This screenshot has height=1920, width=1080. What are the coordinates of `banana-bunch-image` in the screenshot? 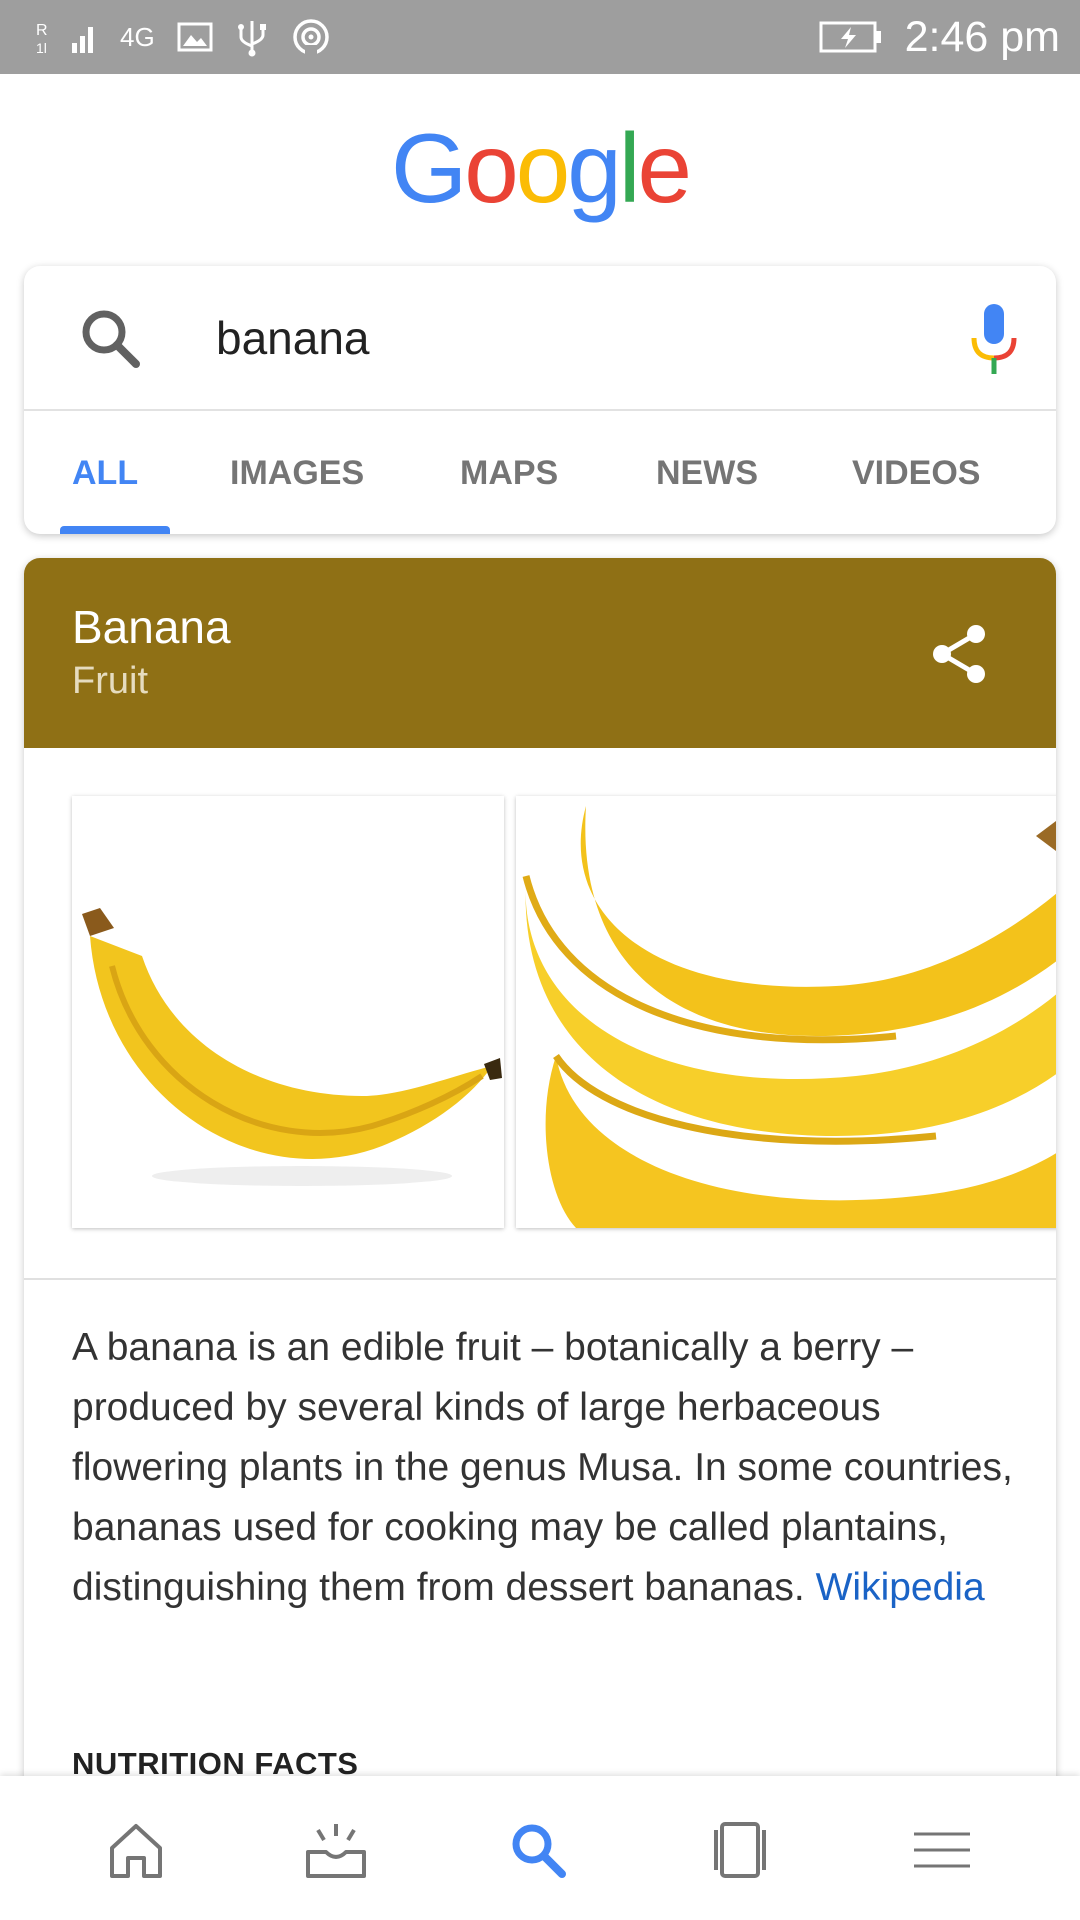 It's located at (786, 1012).